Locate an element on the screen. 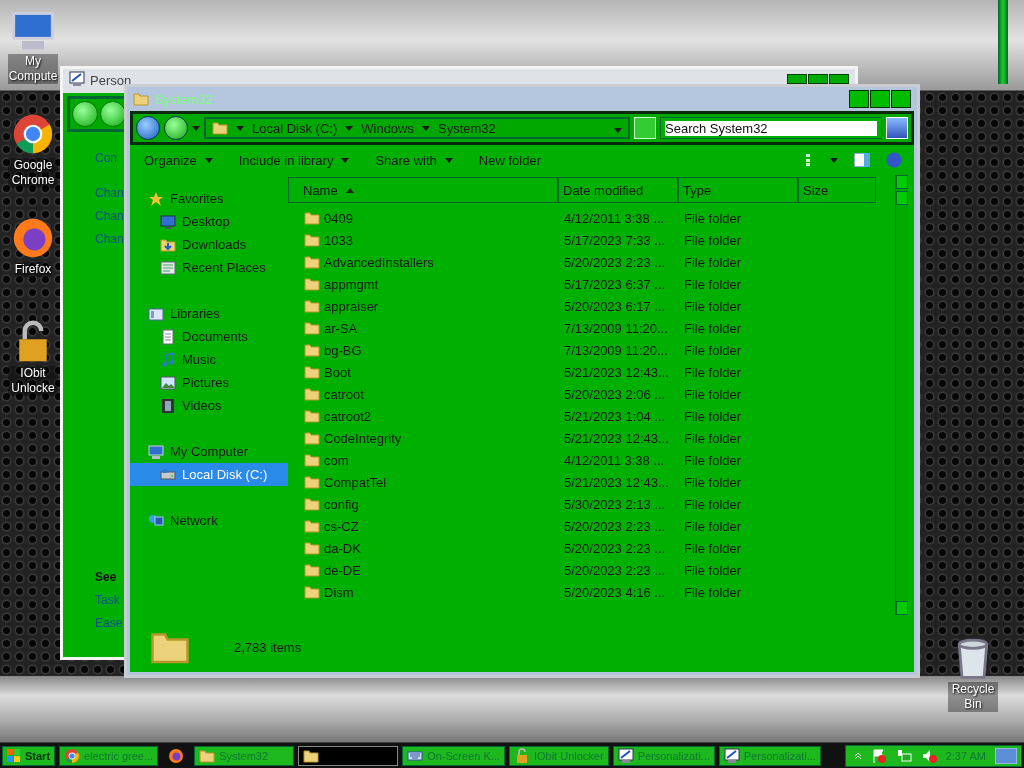 This screenshot has width=1024, height=768. nav-item: Music is located at coordinates (209, 359).